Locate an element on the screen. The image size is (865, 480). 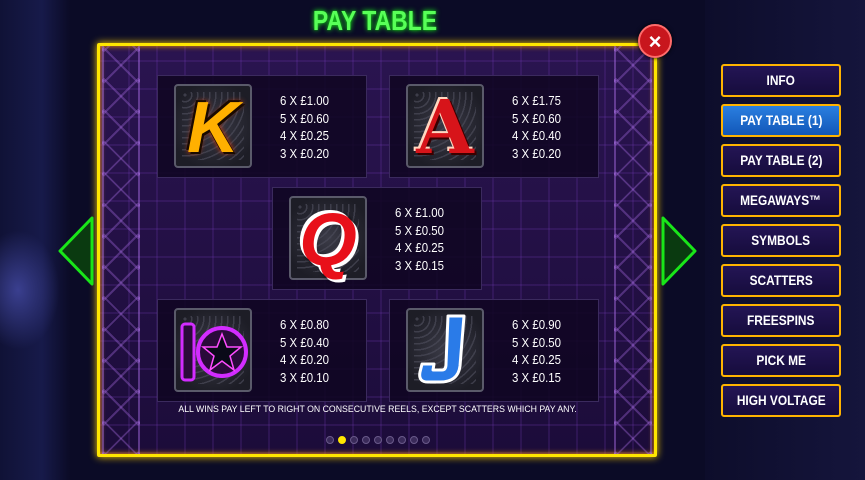
paytable-values: 6 X £1.00 5 X £0.60 4 X £0.25 3 X £0.20 is located at coordinates (319, 127).